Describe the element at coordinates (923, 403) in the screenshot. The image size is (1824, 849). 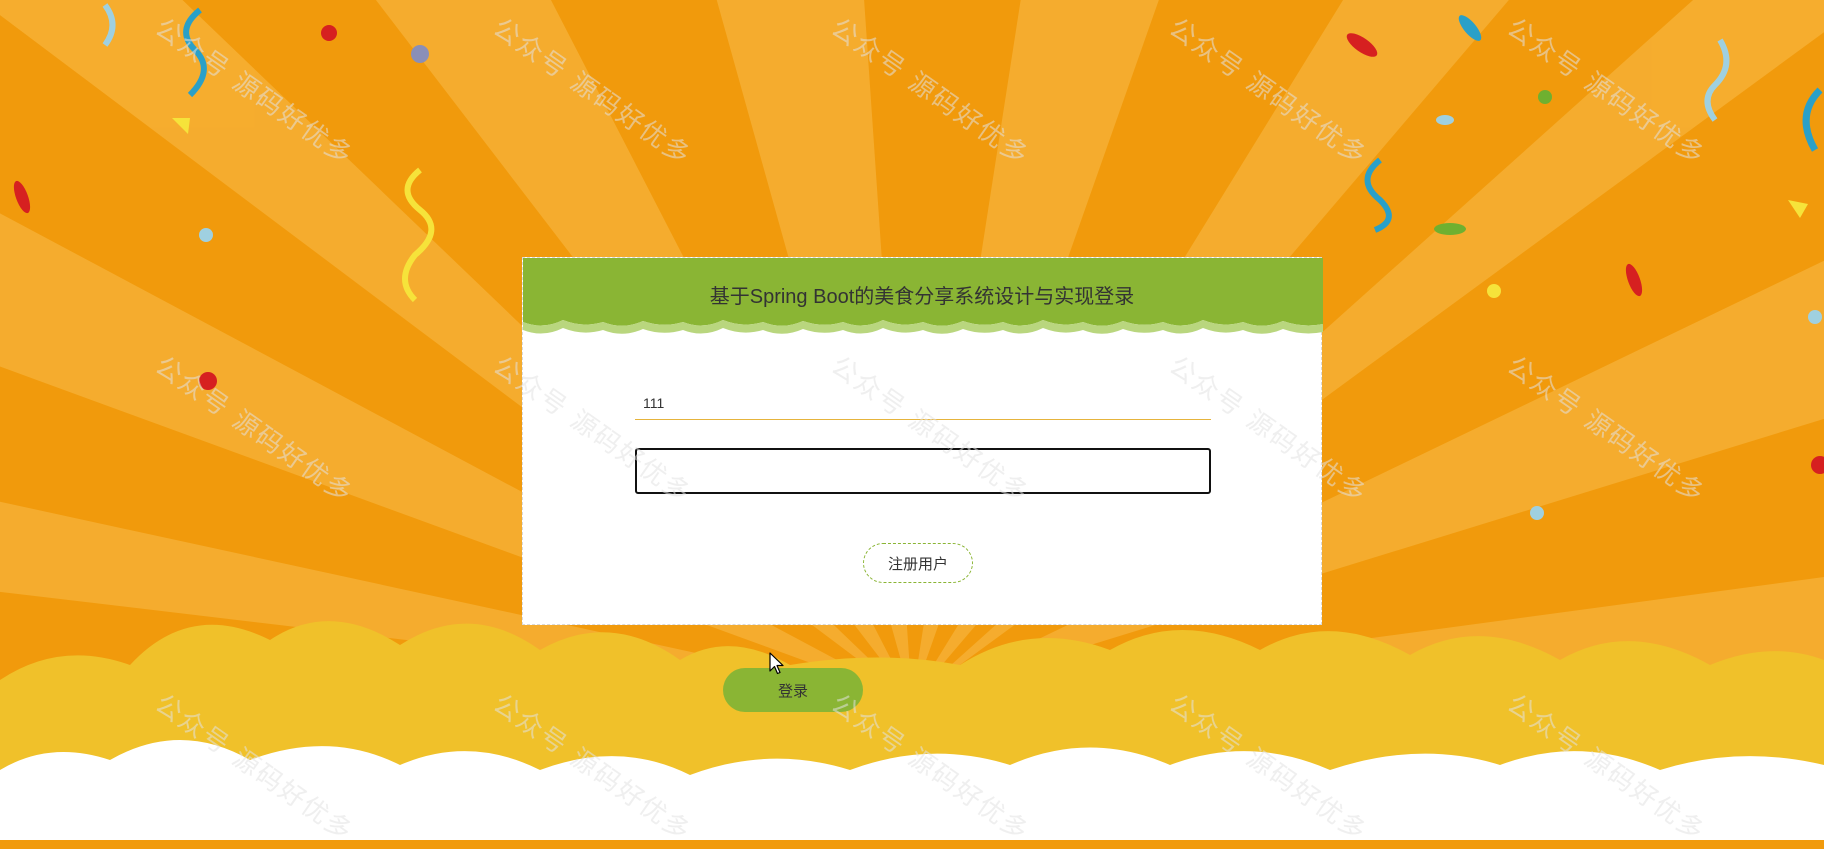
I see `username-input` at that location.